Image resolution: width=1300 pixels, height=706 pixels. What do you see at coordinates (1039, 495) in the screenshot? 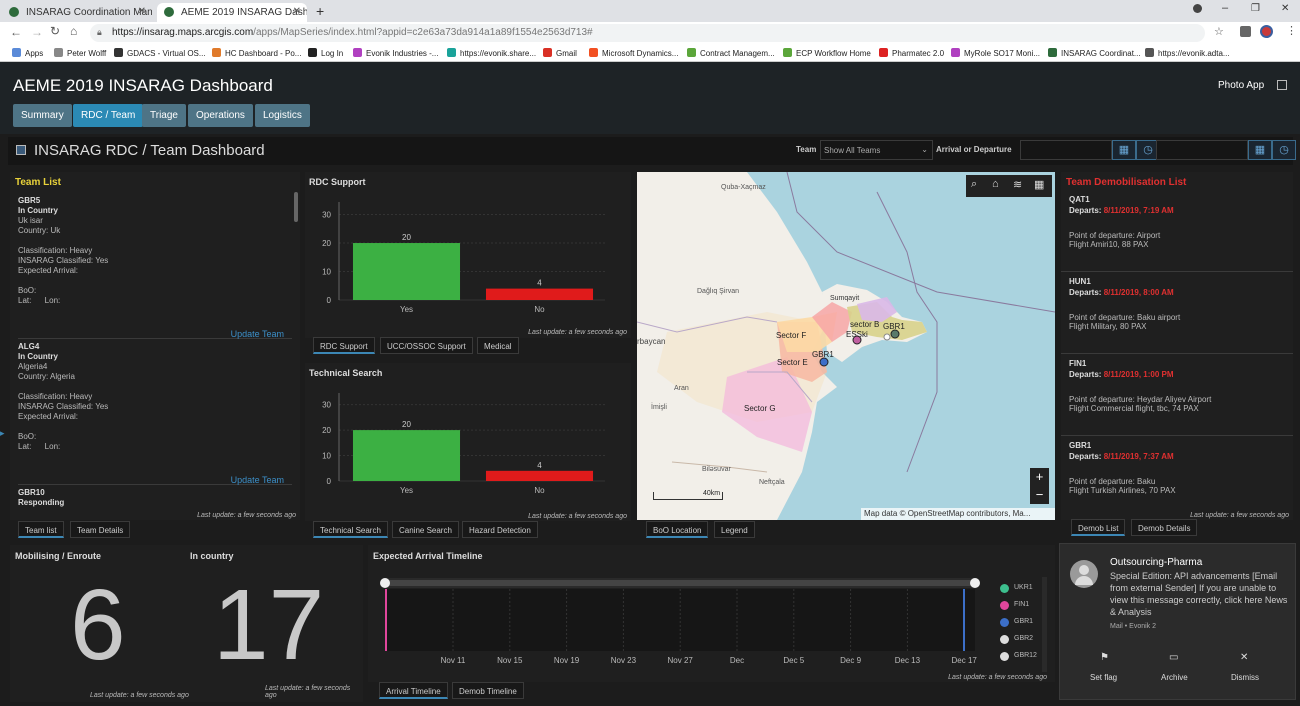
I see `zoom-out-button: −` at bounding box center [1039, 495].